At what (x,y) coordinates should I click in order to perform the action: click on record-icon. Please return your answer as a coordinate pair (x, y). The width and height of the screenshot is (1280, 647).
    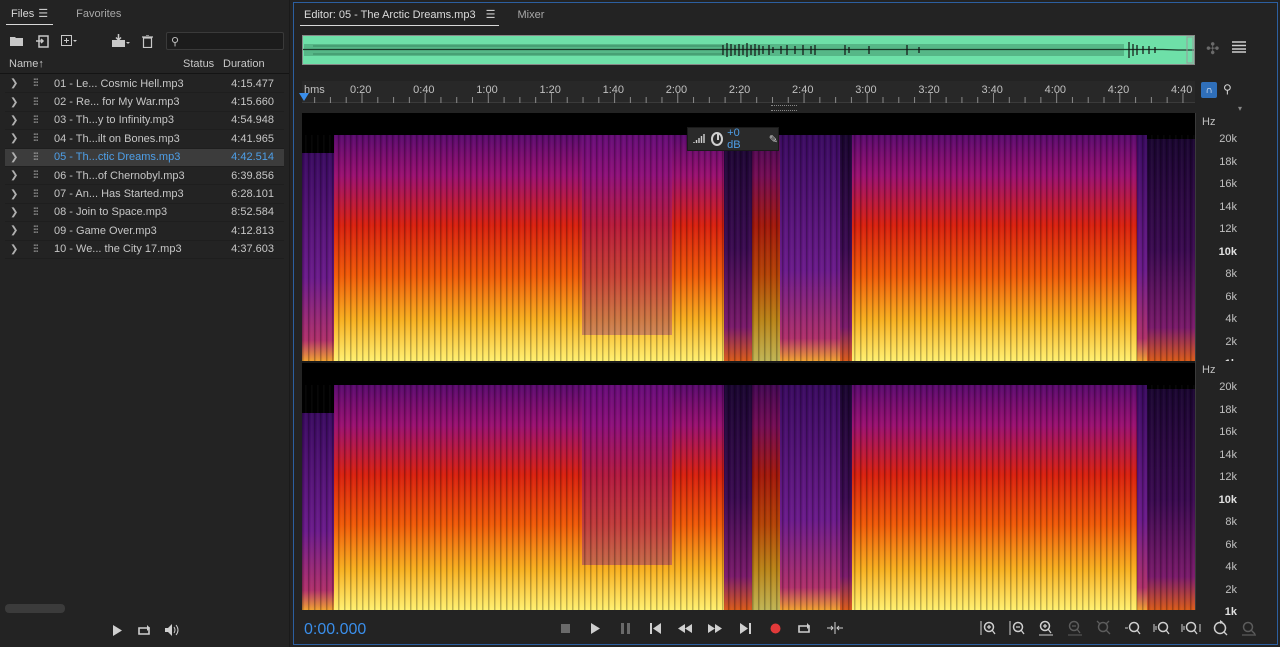
    Looking at the image, I should click on (775, 628).